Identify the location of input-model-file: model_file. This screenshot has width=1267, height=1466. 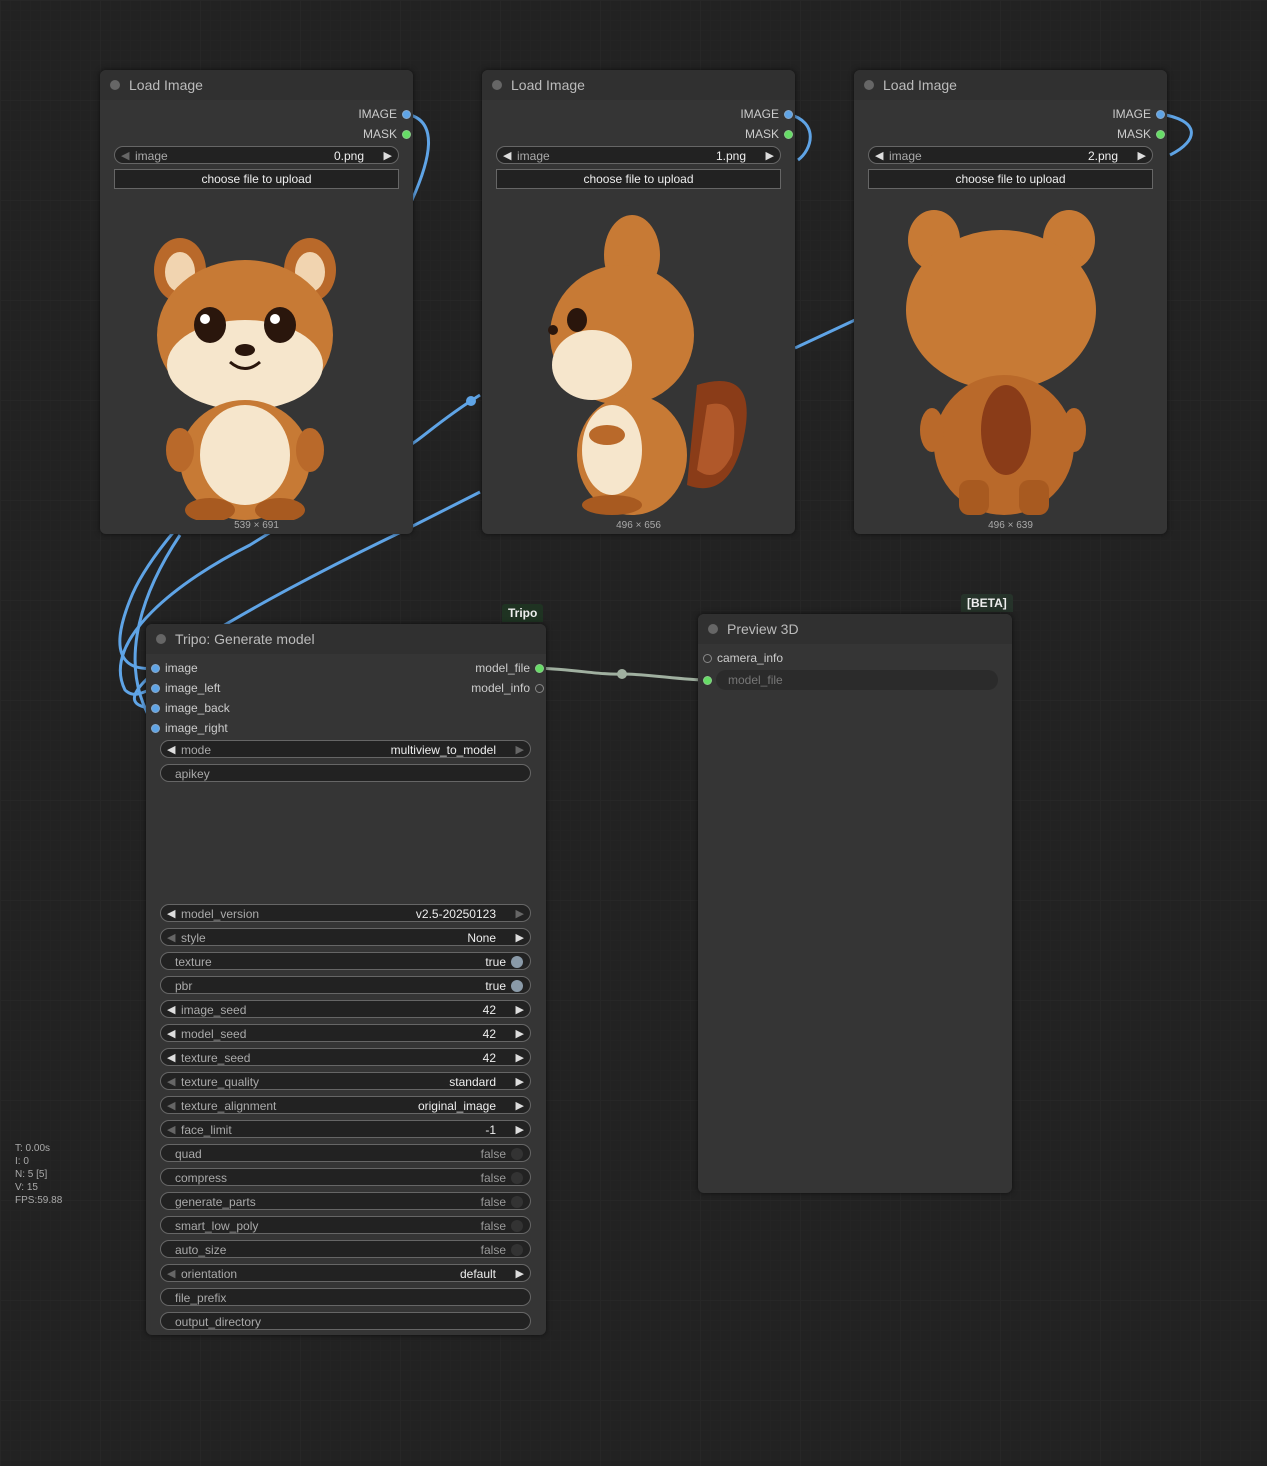
(848, 680).